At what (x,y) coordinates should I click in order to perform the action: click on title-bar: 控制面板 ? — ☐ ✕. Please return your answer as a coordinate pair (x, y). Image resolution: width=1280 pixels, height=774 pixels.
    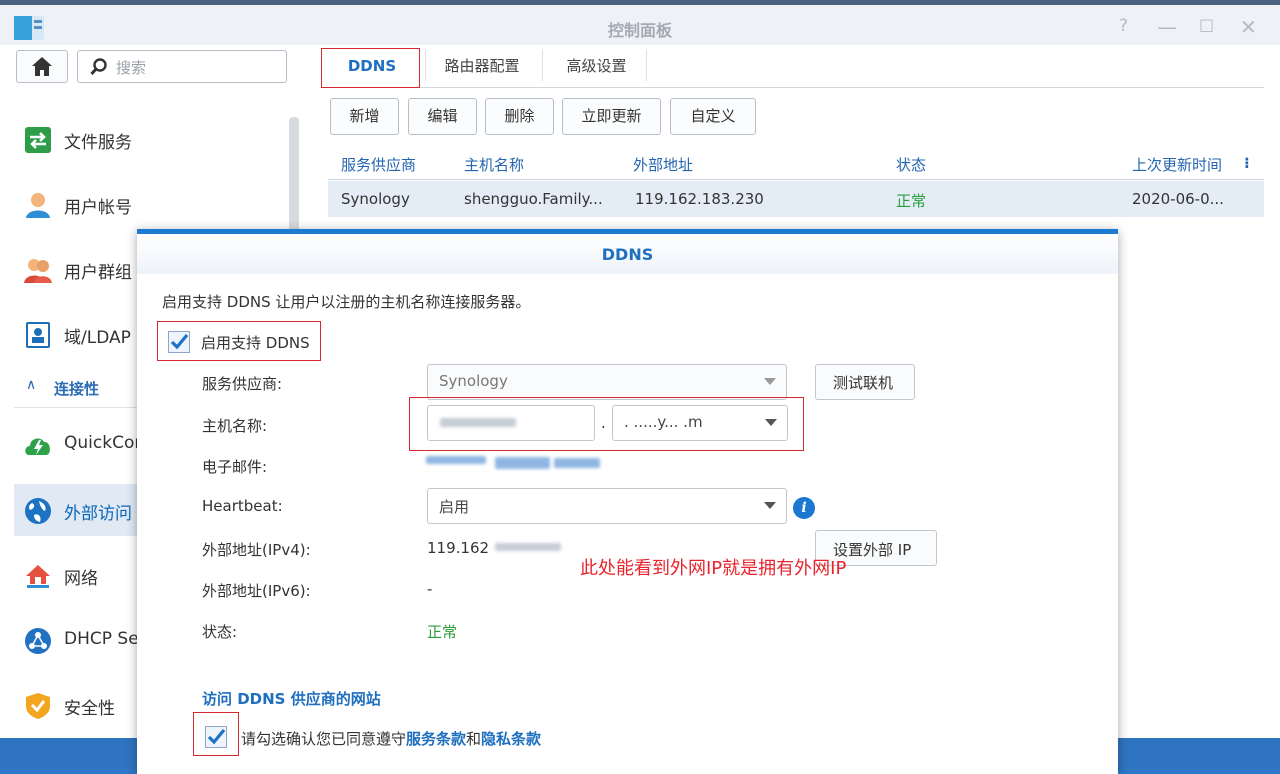
    Looking at the image, I should click on (640, 25).